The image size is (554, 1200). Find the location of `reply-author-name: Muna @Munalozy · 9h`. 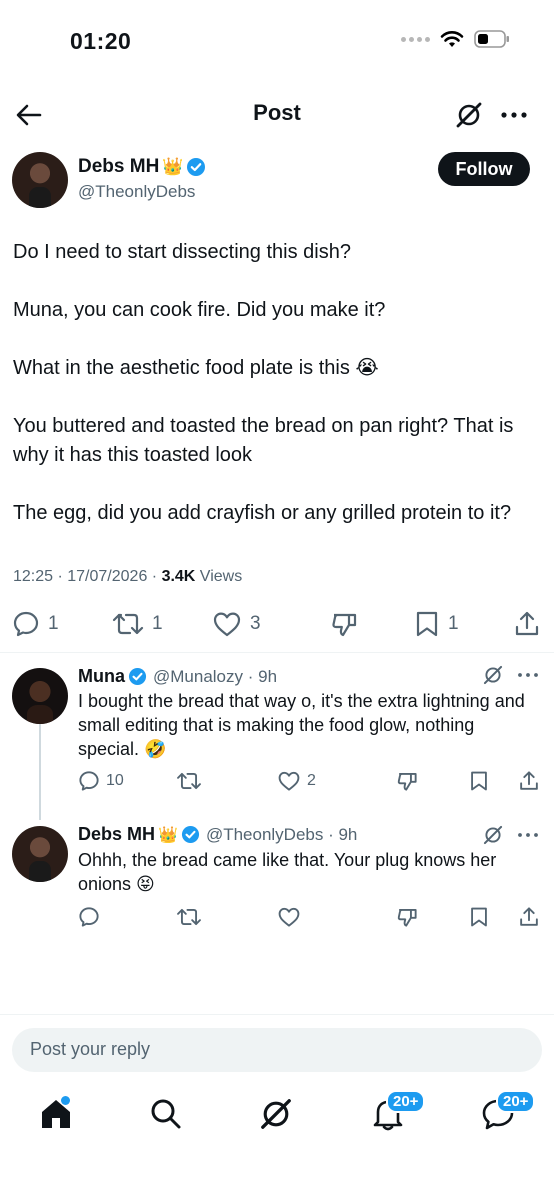

reply-author-name: Muna @Munalozy · 9h is located at coordinates (177, 676).